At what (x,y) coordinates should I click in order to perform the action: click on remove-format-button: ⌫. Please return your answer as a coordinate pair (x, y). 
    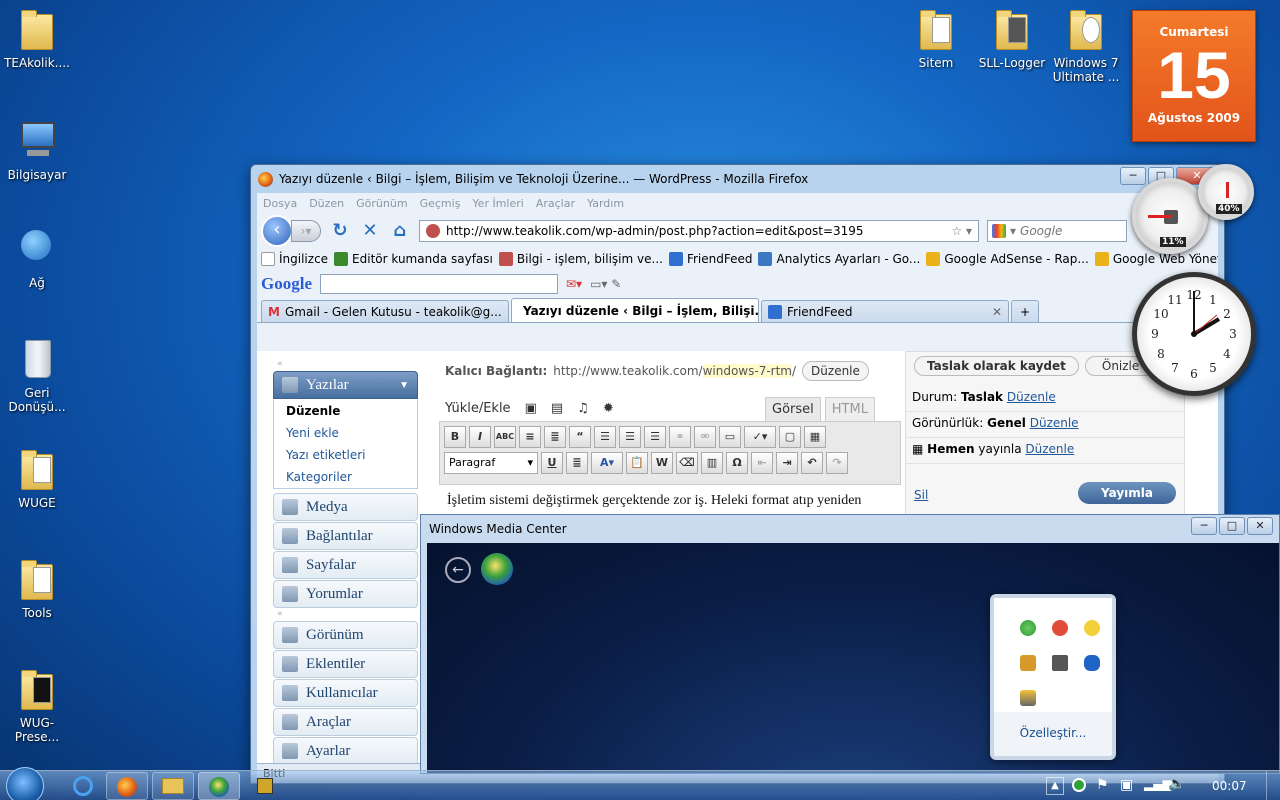
    Looking at the image, I should click on (687, 463).